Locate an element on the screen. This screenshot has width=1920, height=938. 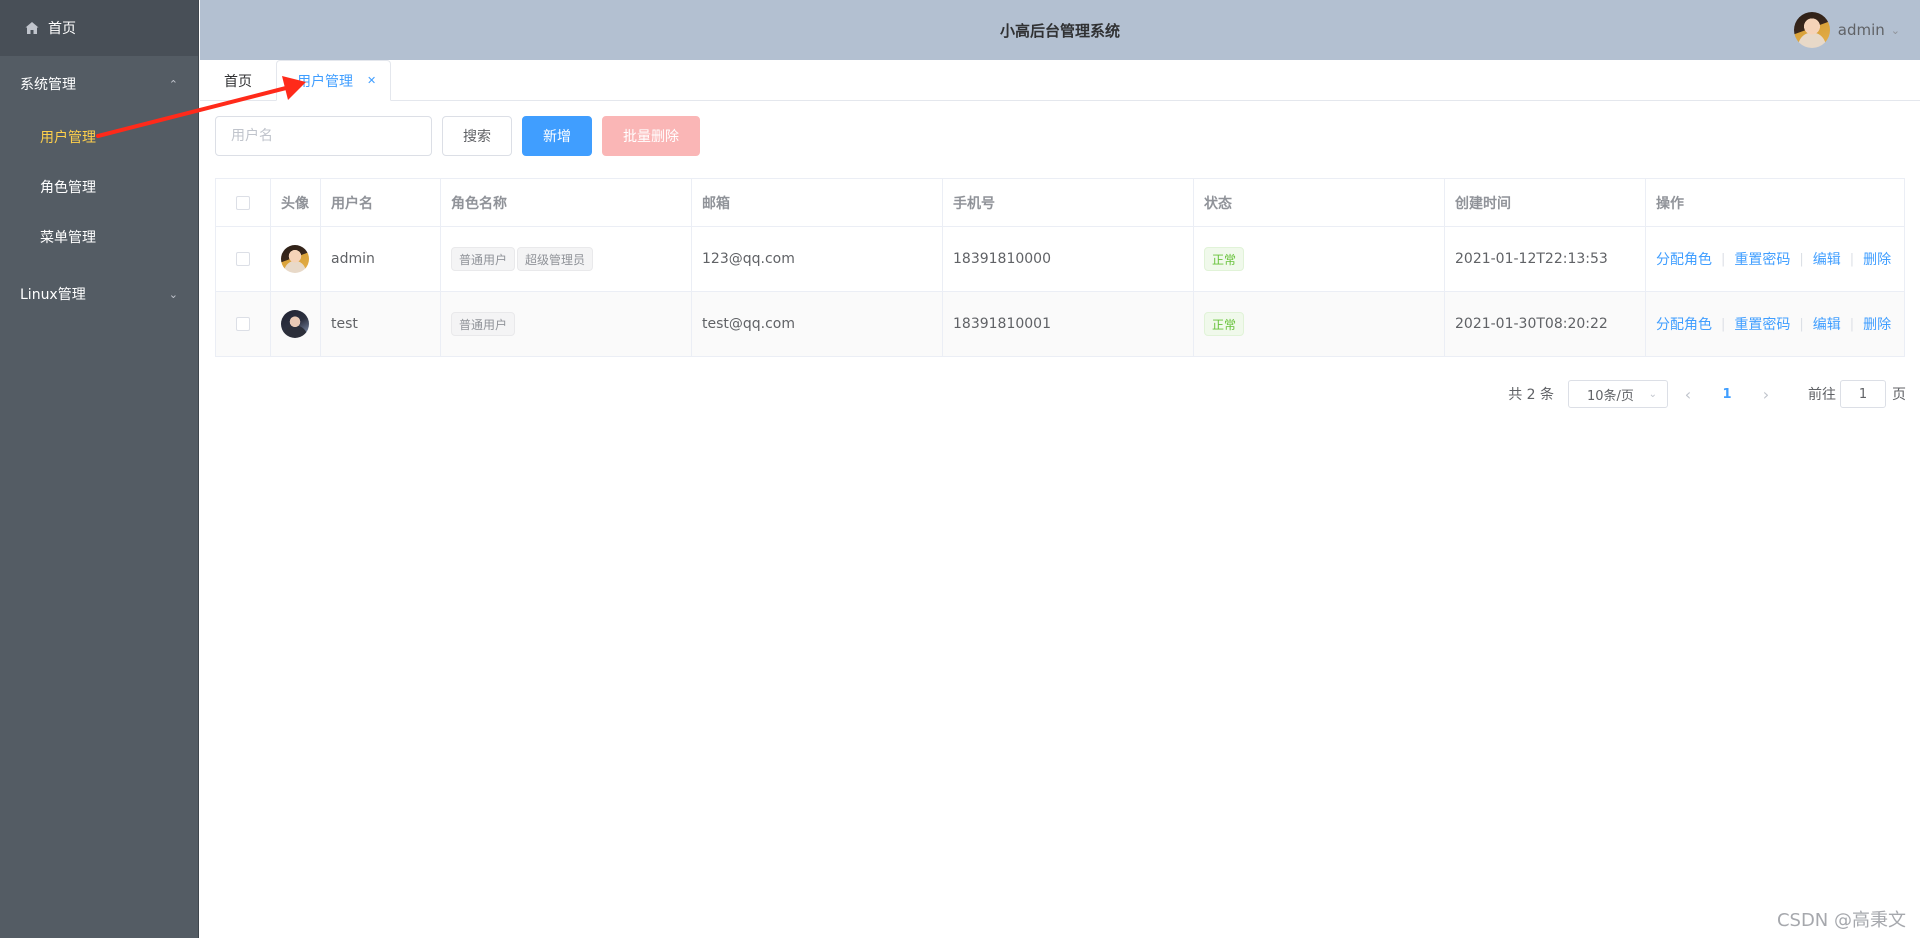
sidebar-group-linux: Linux管理 ⌄ is located at coordinates (99, 294).